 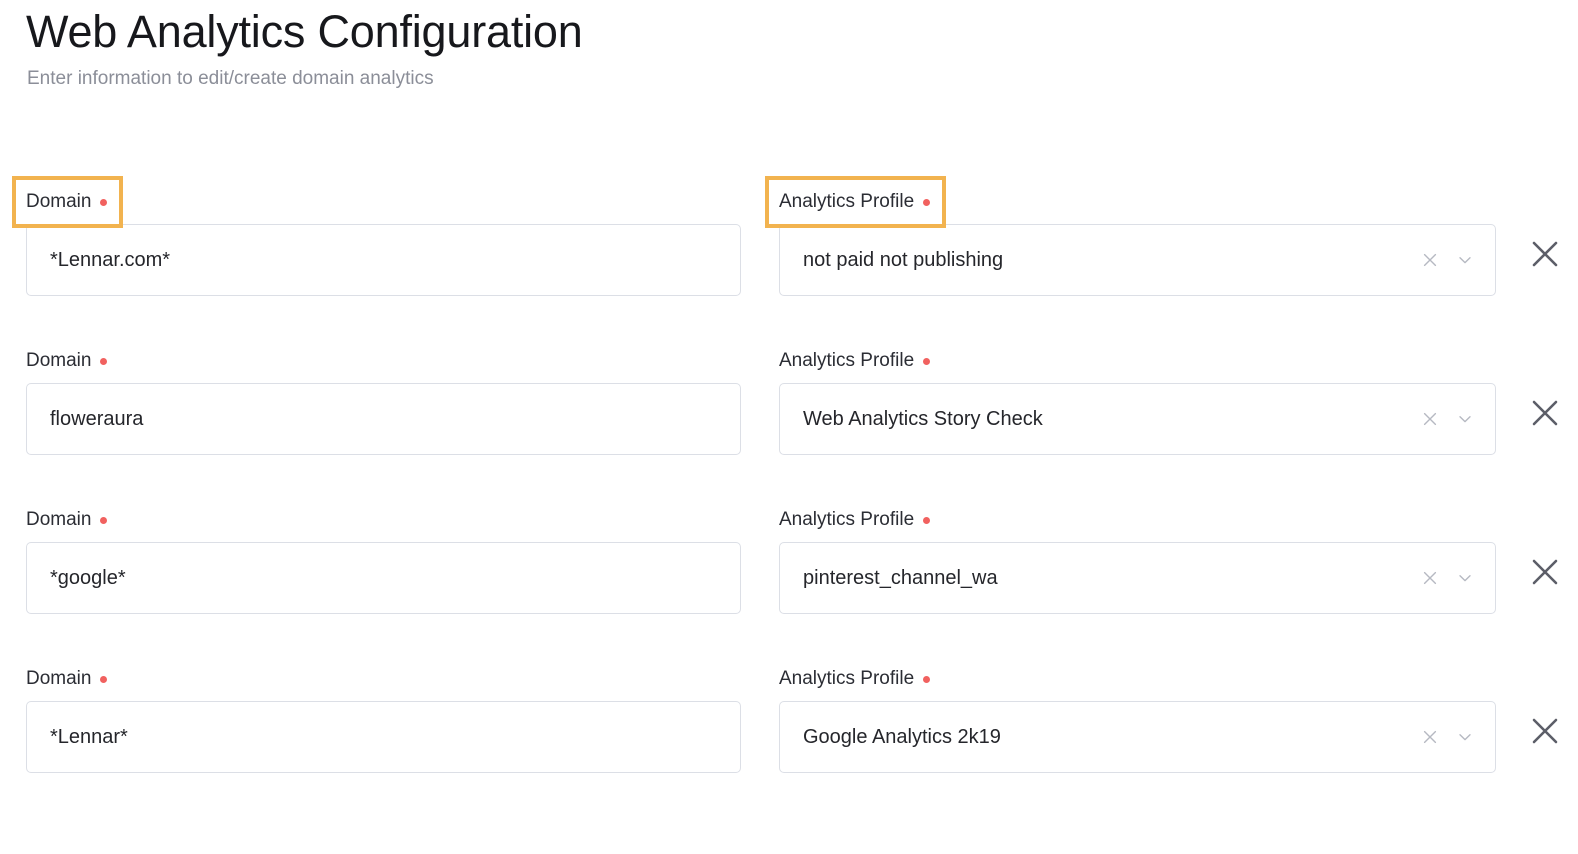 I want to click on domain-input-value-3: *google*, so click(x=88, y=578).